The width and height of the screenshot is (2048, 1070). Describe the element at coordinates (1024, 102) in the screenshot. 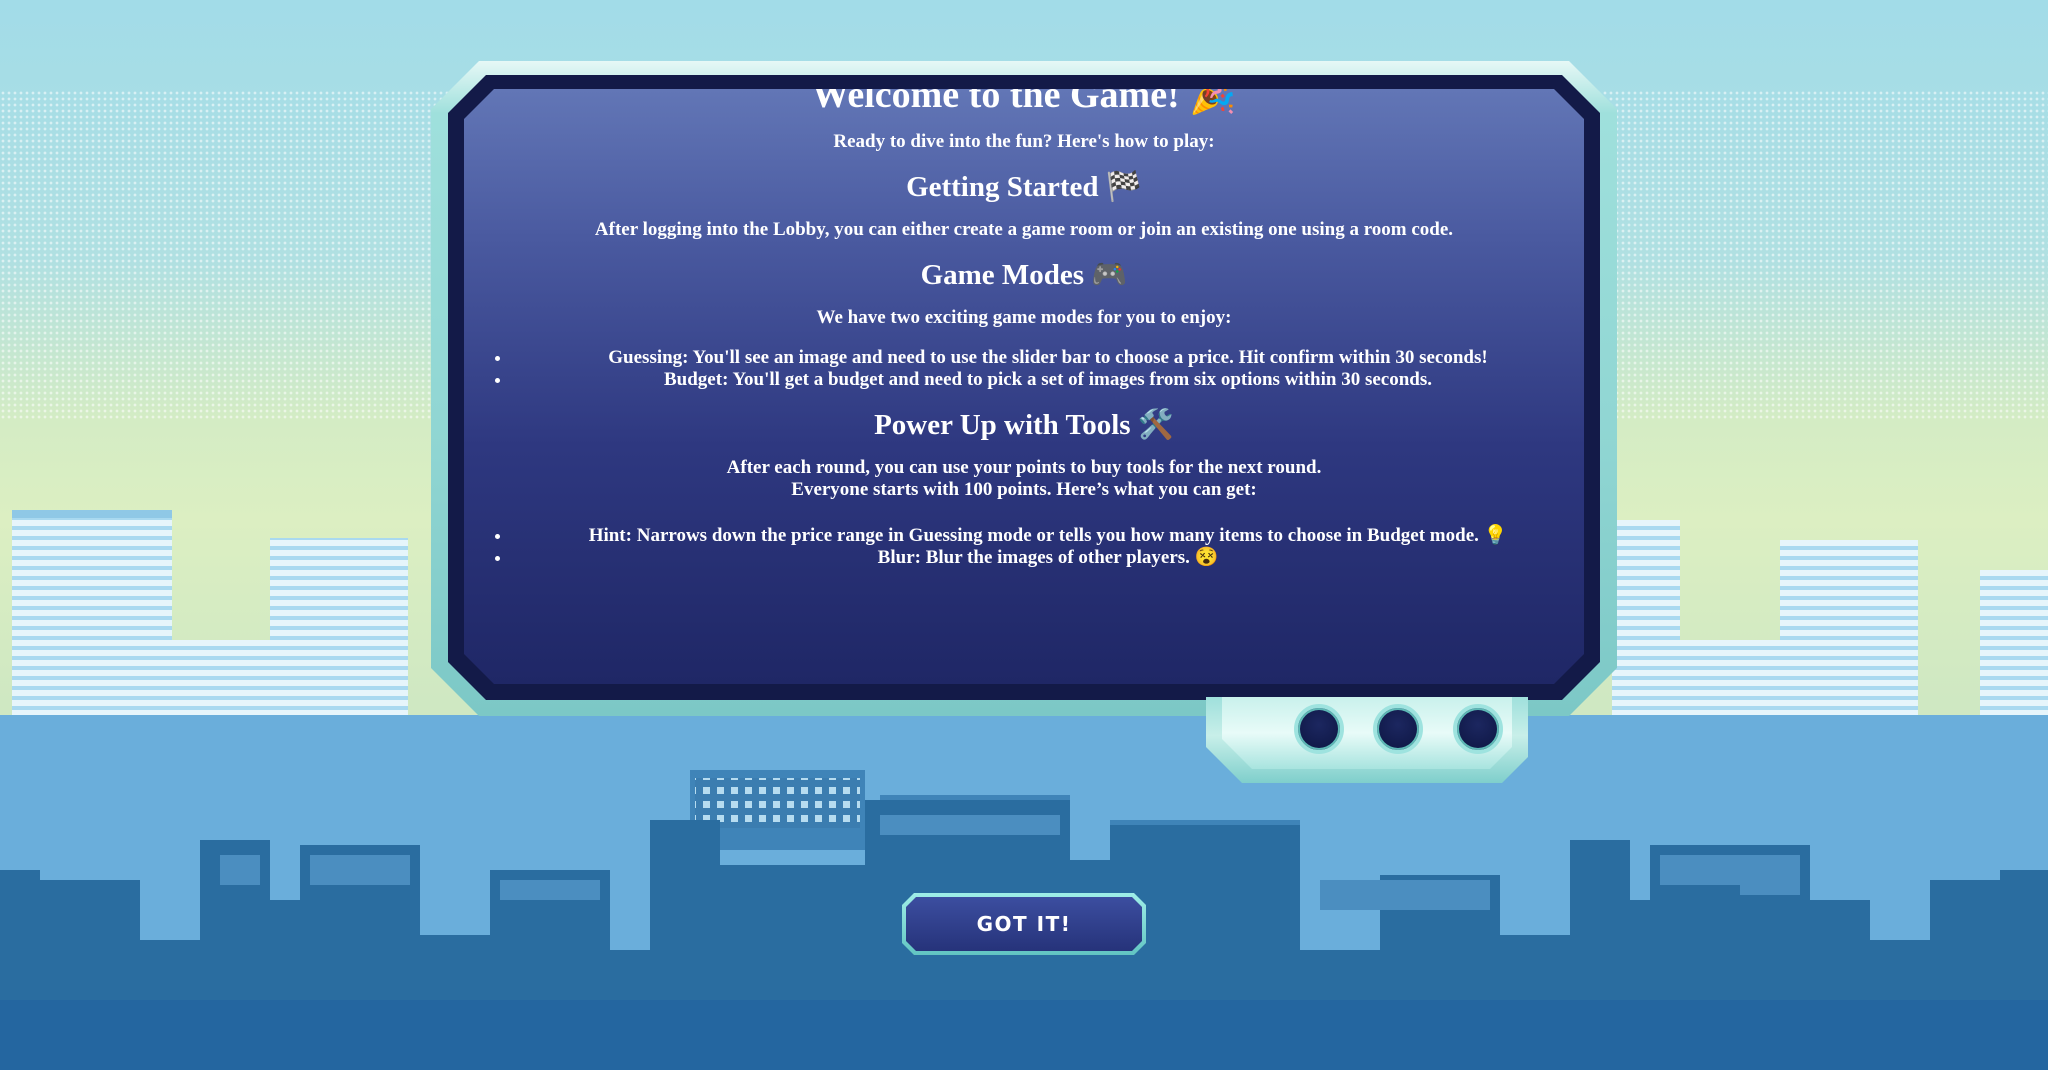

I see `welcome-title: Welcome to the Game! 🎉` at that location.